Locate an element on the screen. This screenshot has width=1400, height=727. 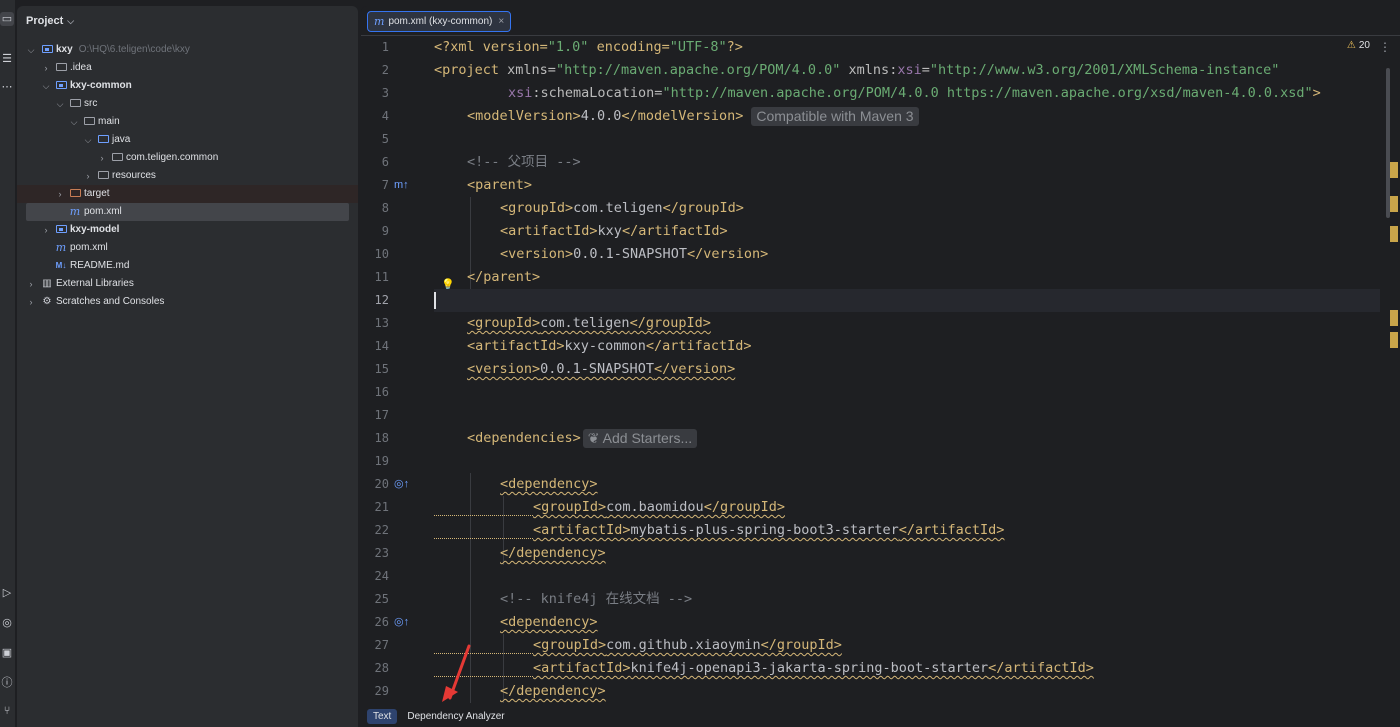
maven-parent-icon: m↑ is located at coordinates (401, 185).